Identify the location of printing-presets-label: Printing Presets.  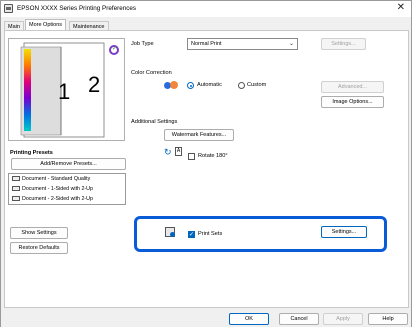
(31, 153).